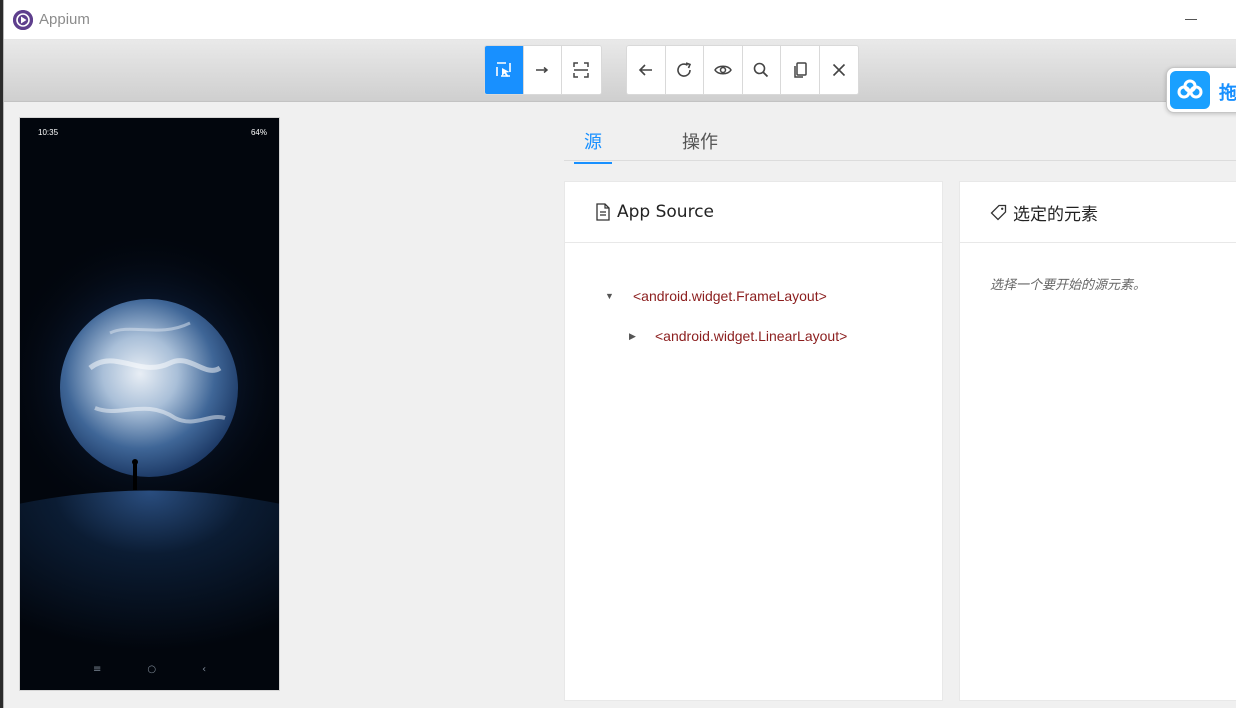 The width and height of the screenshot is (1236, 708). What do you see at coordinates (1227, 93) in the screenshot?
I see `baidu-float-label: 拖` at bounding box center [1227, 93].